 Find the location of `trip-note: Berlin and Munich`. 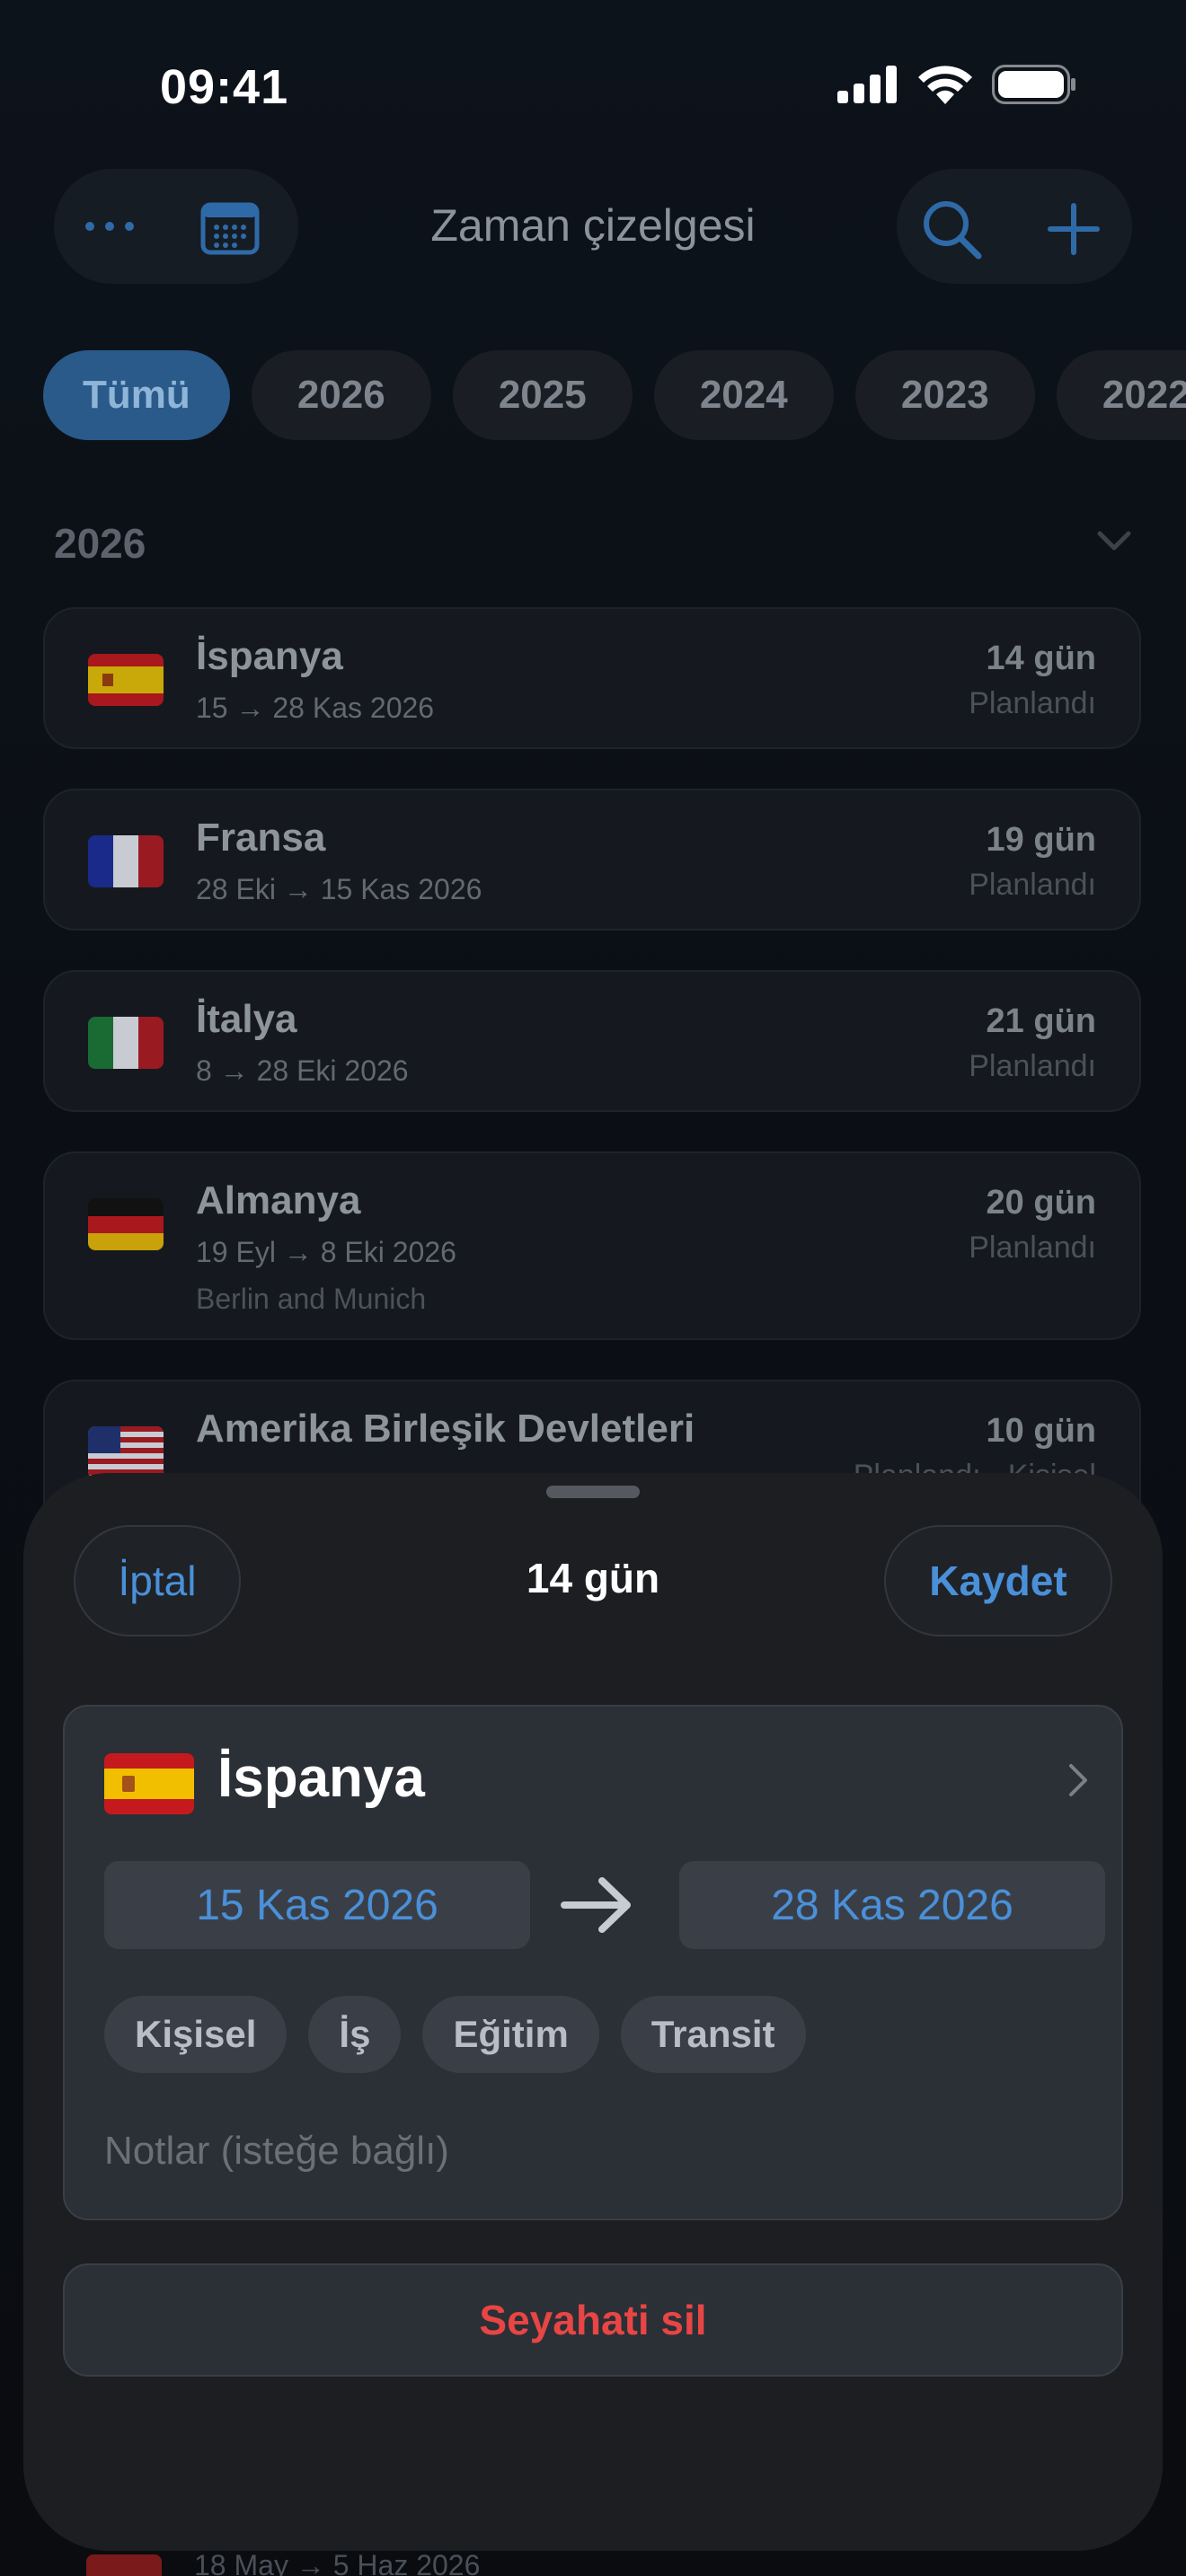

trip-note: Berlin and Munich is located at coordinates (311, 1299).